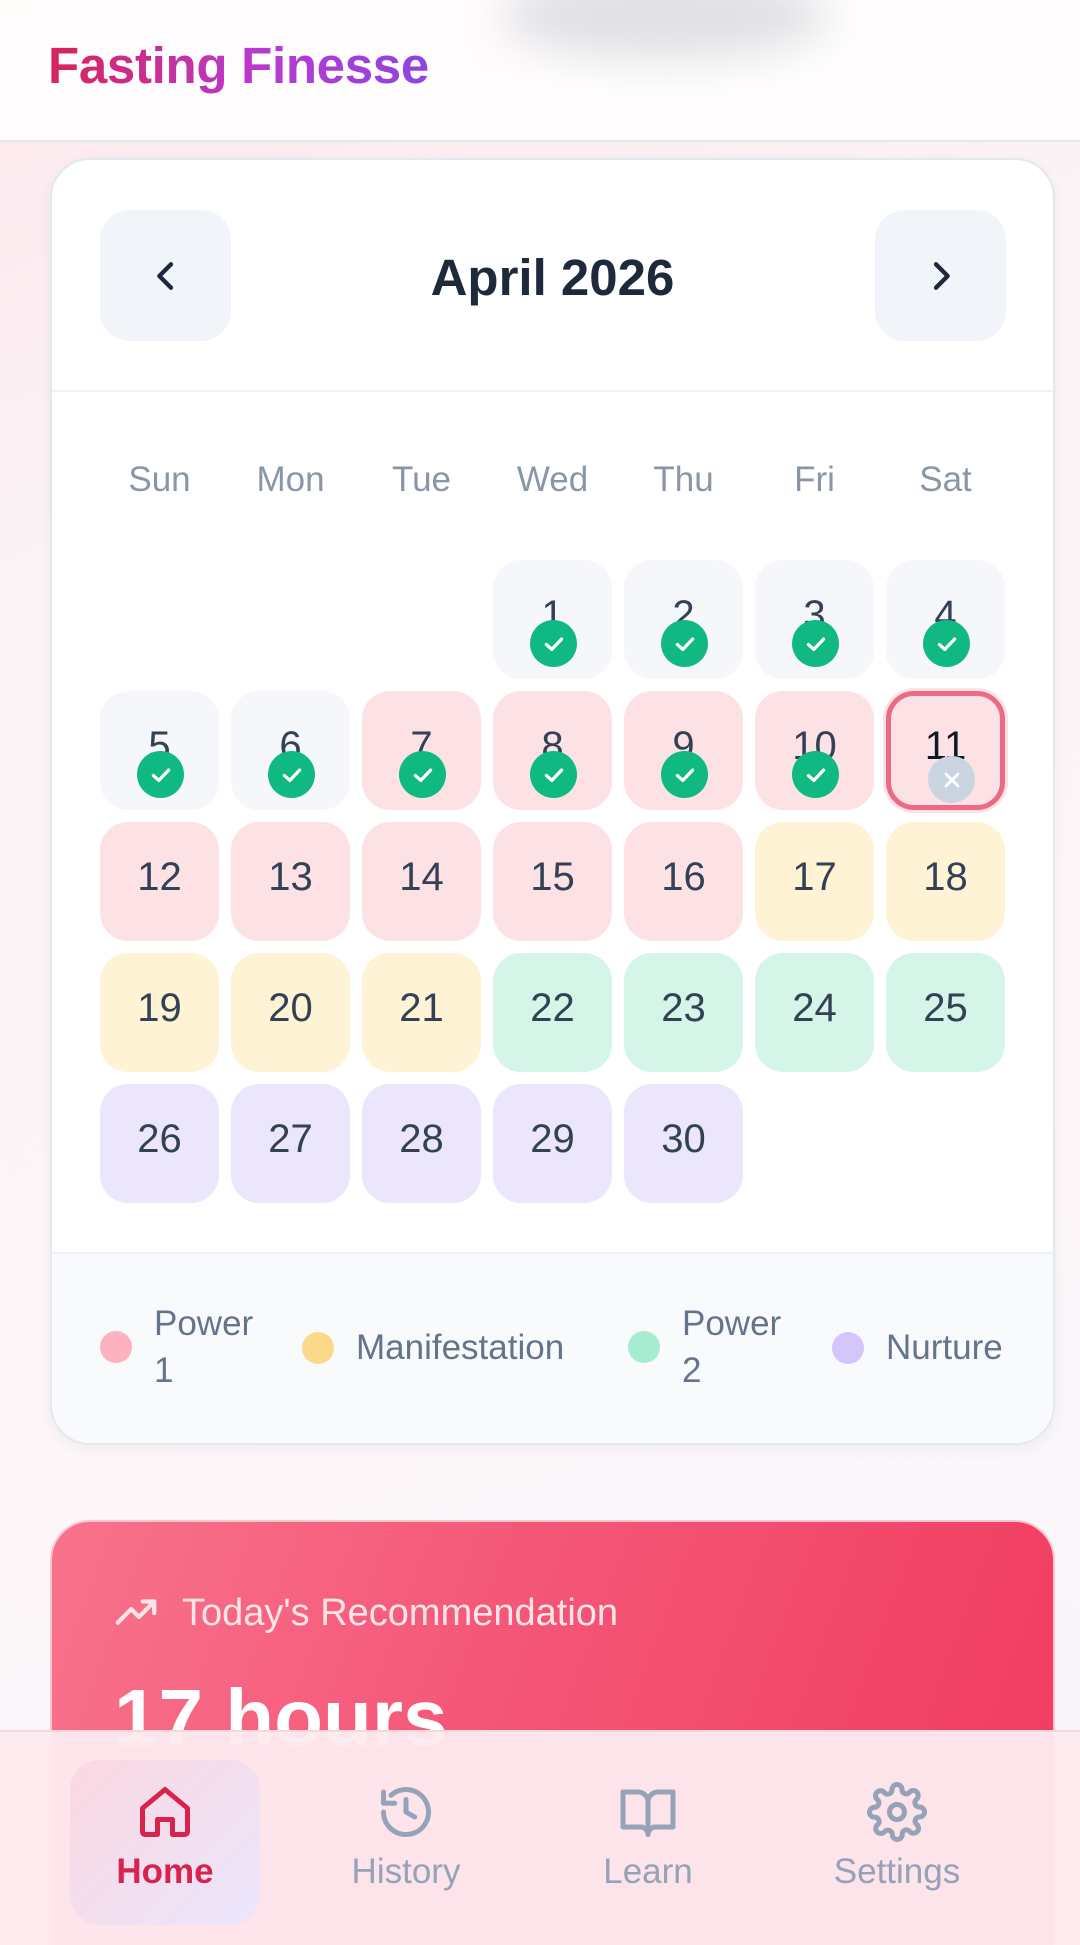 The image size is (1080, 1945). What do you see at coordinates (648, 1812) in the screenshot?
I see `book-icon` at bounding box center [648, 1812].